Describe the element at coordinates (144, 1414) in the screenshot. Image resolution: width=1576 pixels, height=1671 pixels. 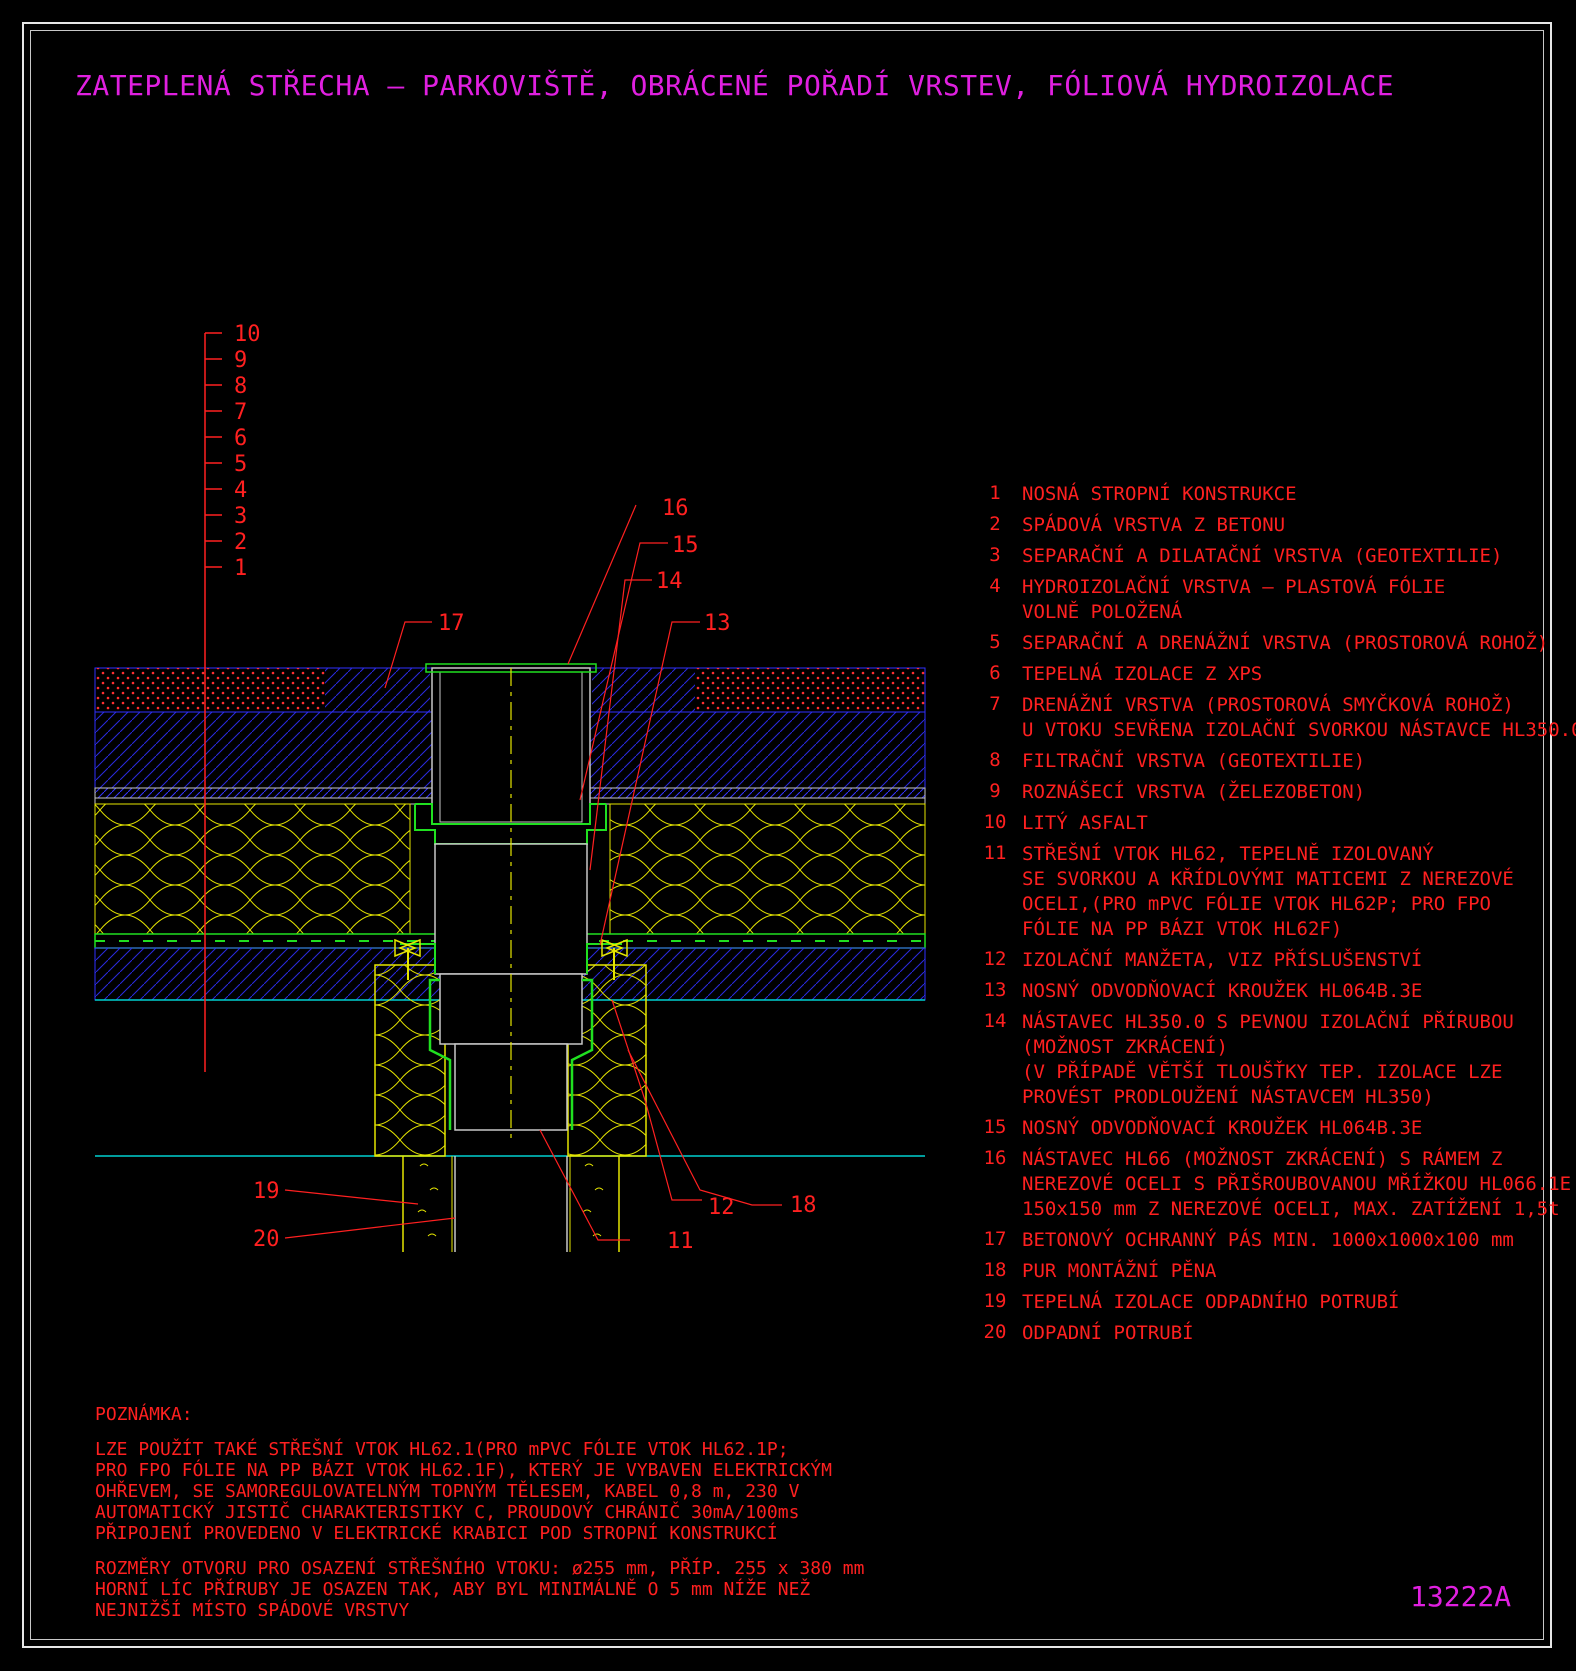
I see `note-heading: POZNÁMKA:` at that location.